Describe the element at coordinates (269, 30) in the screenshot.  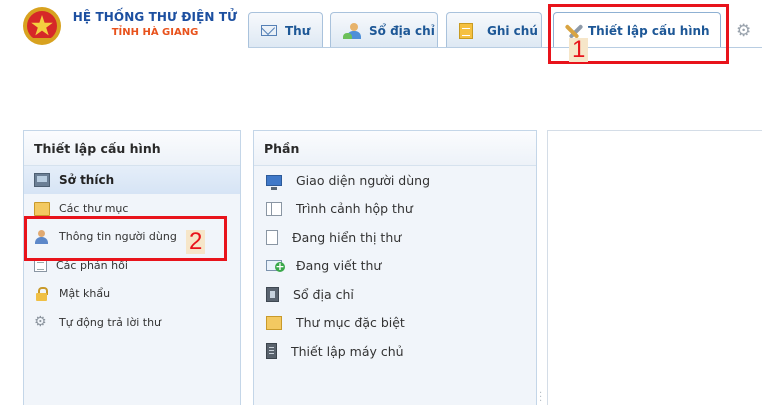
I see `mail-icon` at that location.